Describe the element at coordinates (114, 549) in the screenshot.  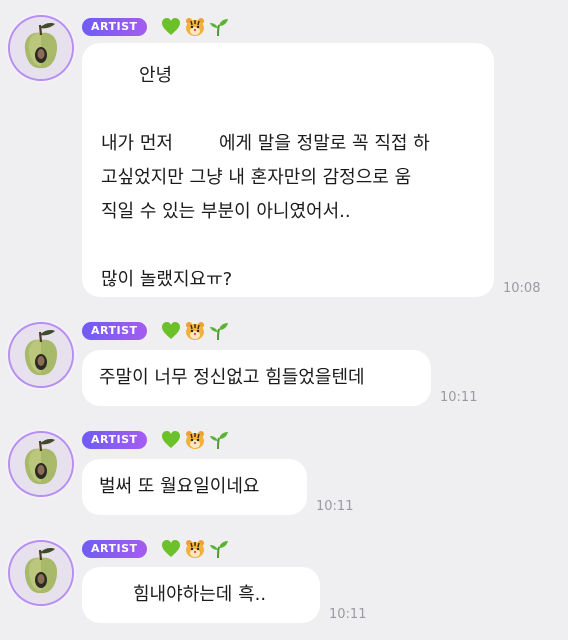
I see `artist-badge: ARTIST` at that location.